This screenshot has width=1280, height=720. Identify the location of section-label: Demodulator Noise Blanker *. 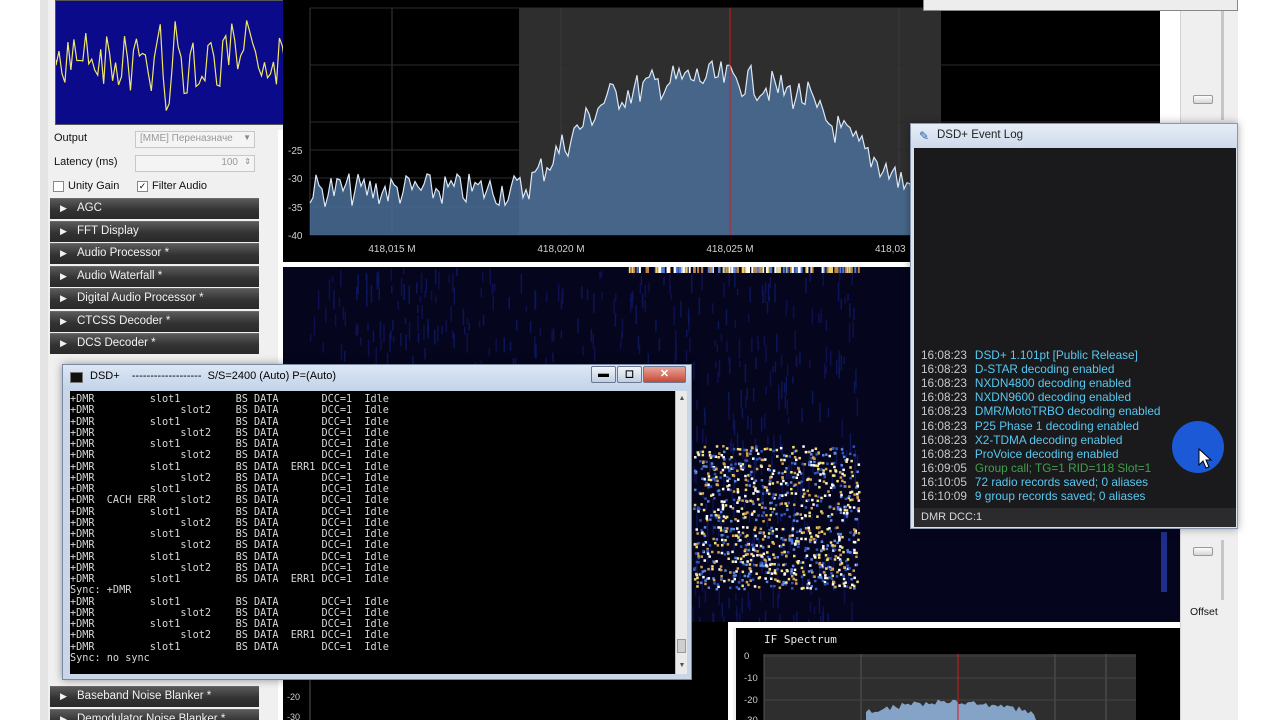
(151, 716).